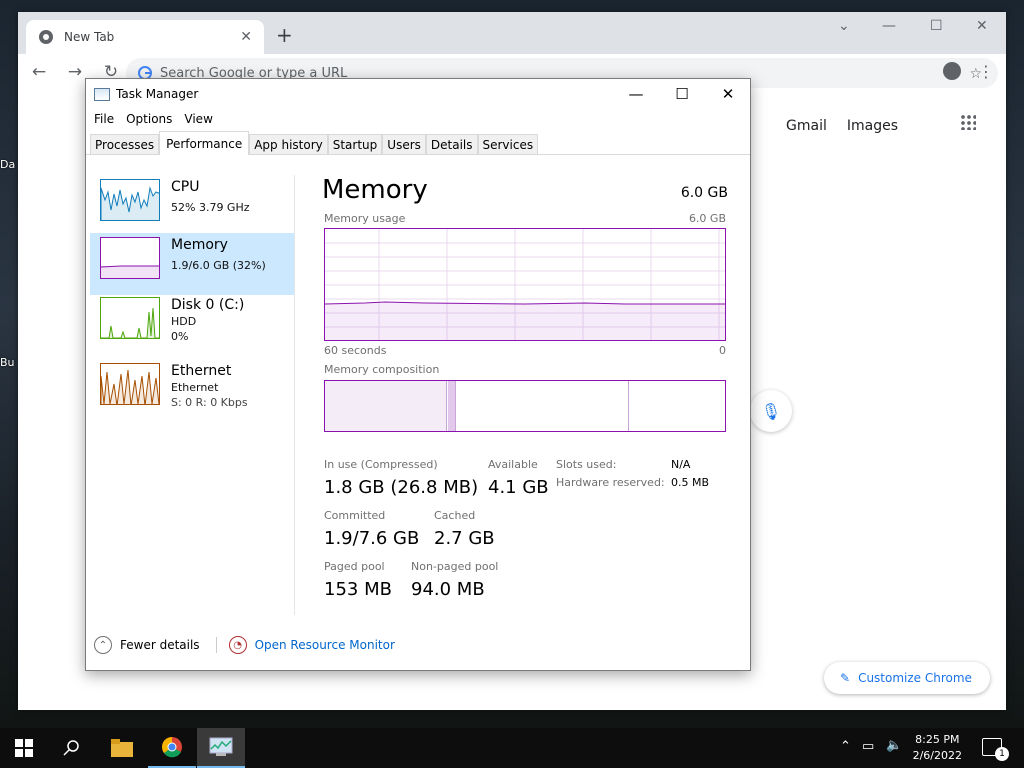 The width and height of the screenshot is (1024, 768). I want to click on resource-detail-2: S: 0 R: 0 Kbps, so click(209, 402).